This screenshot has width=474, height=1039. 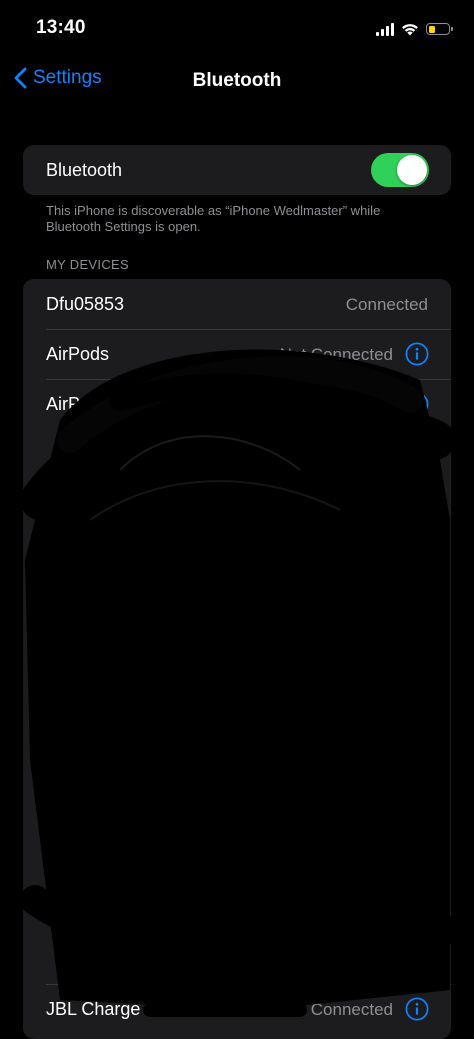 I want to click on navigation-bar: Settings Bluetooth, so click(x=237, y=81).